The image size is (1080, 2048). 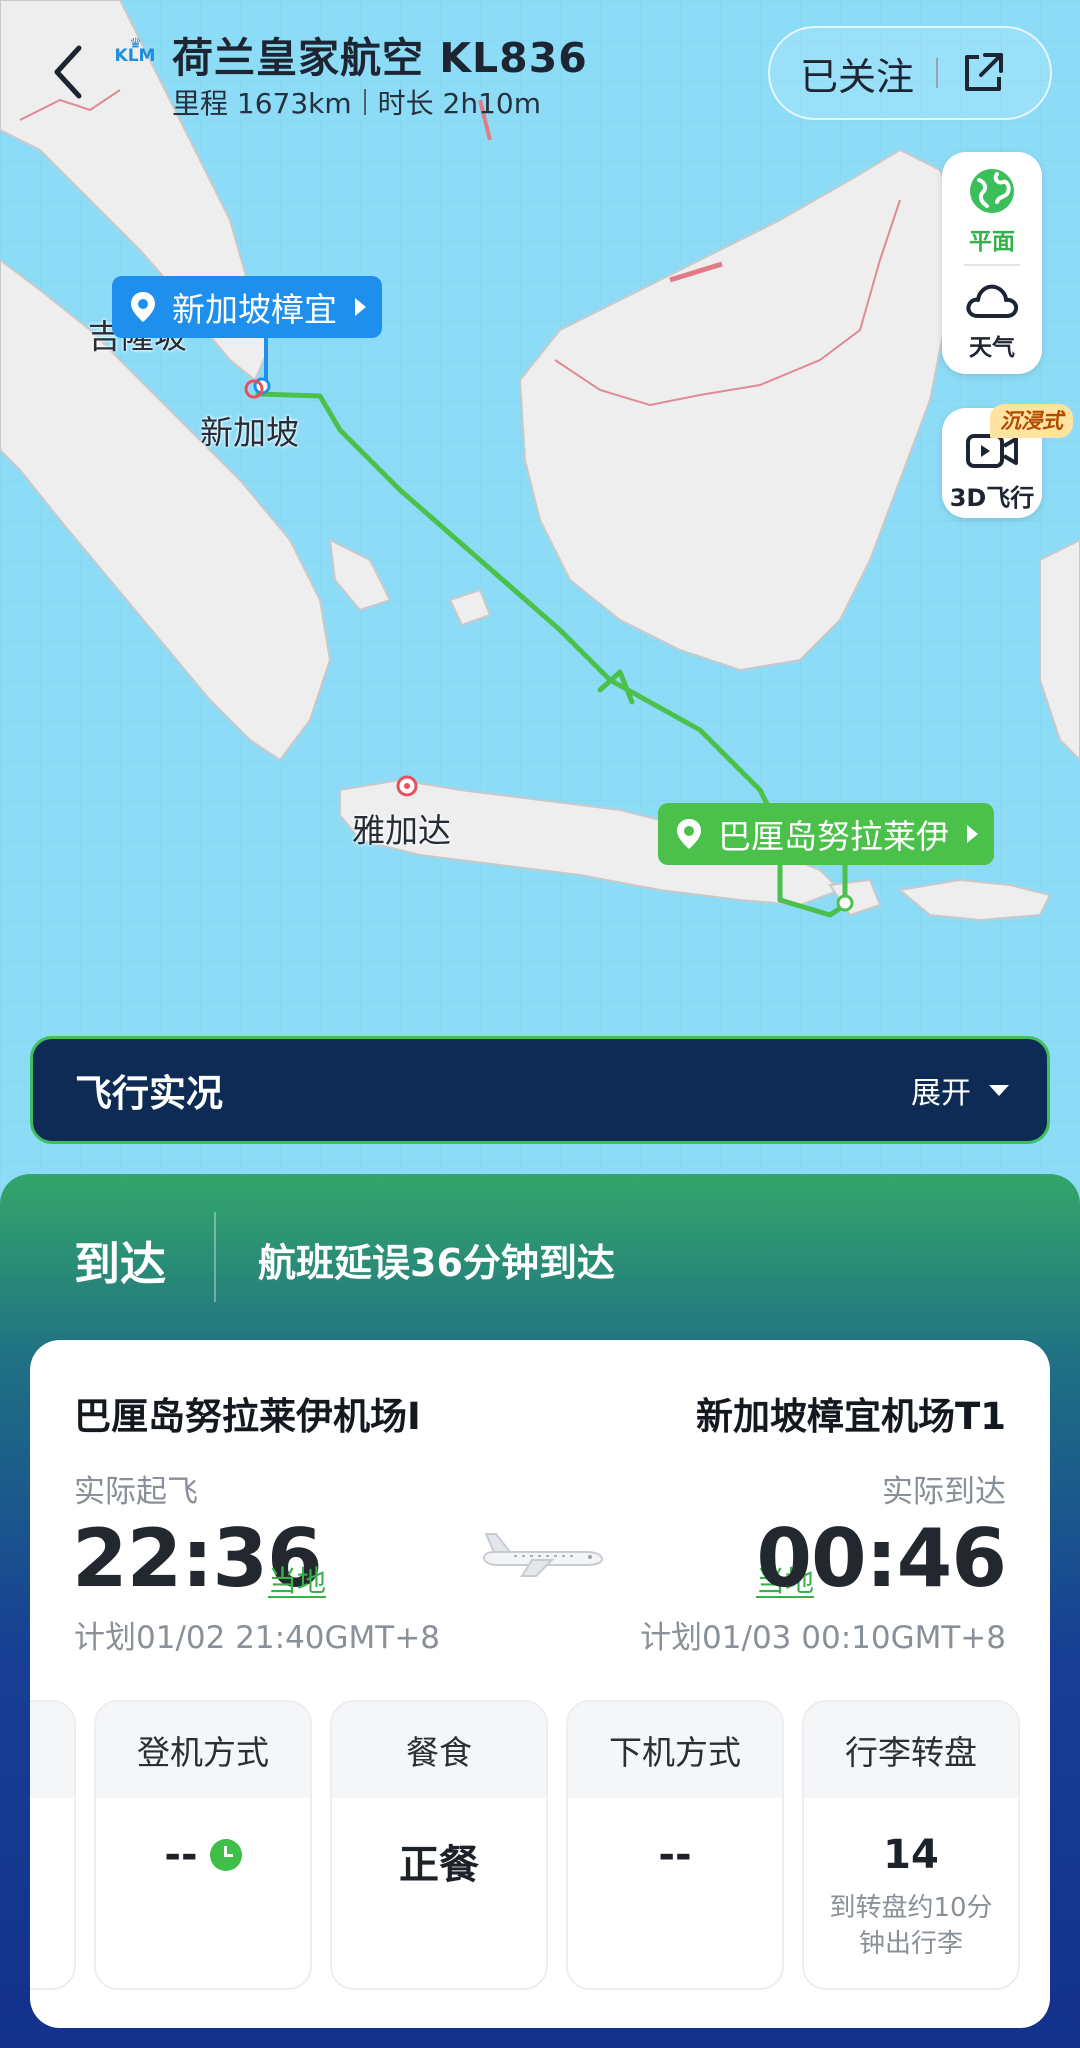 I want to click on arrival-callout: 巴厘岛努拉莱伊, so click(x=826, y=834).